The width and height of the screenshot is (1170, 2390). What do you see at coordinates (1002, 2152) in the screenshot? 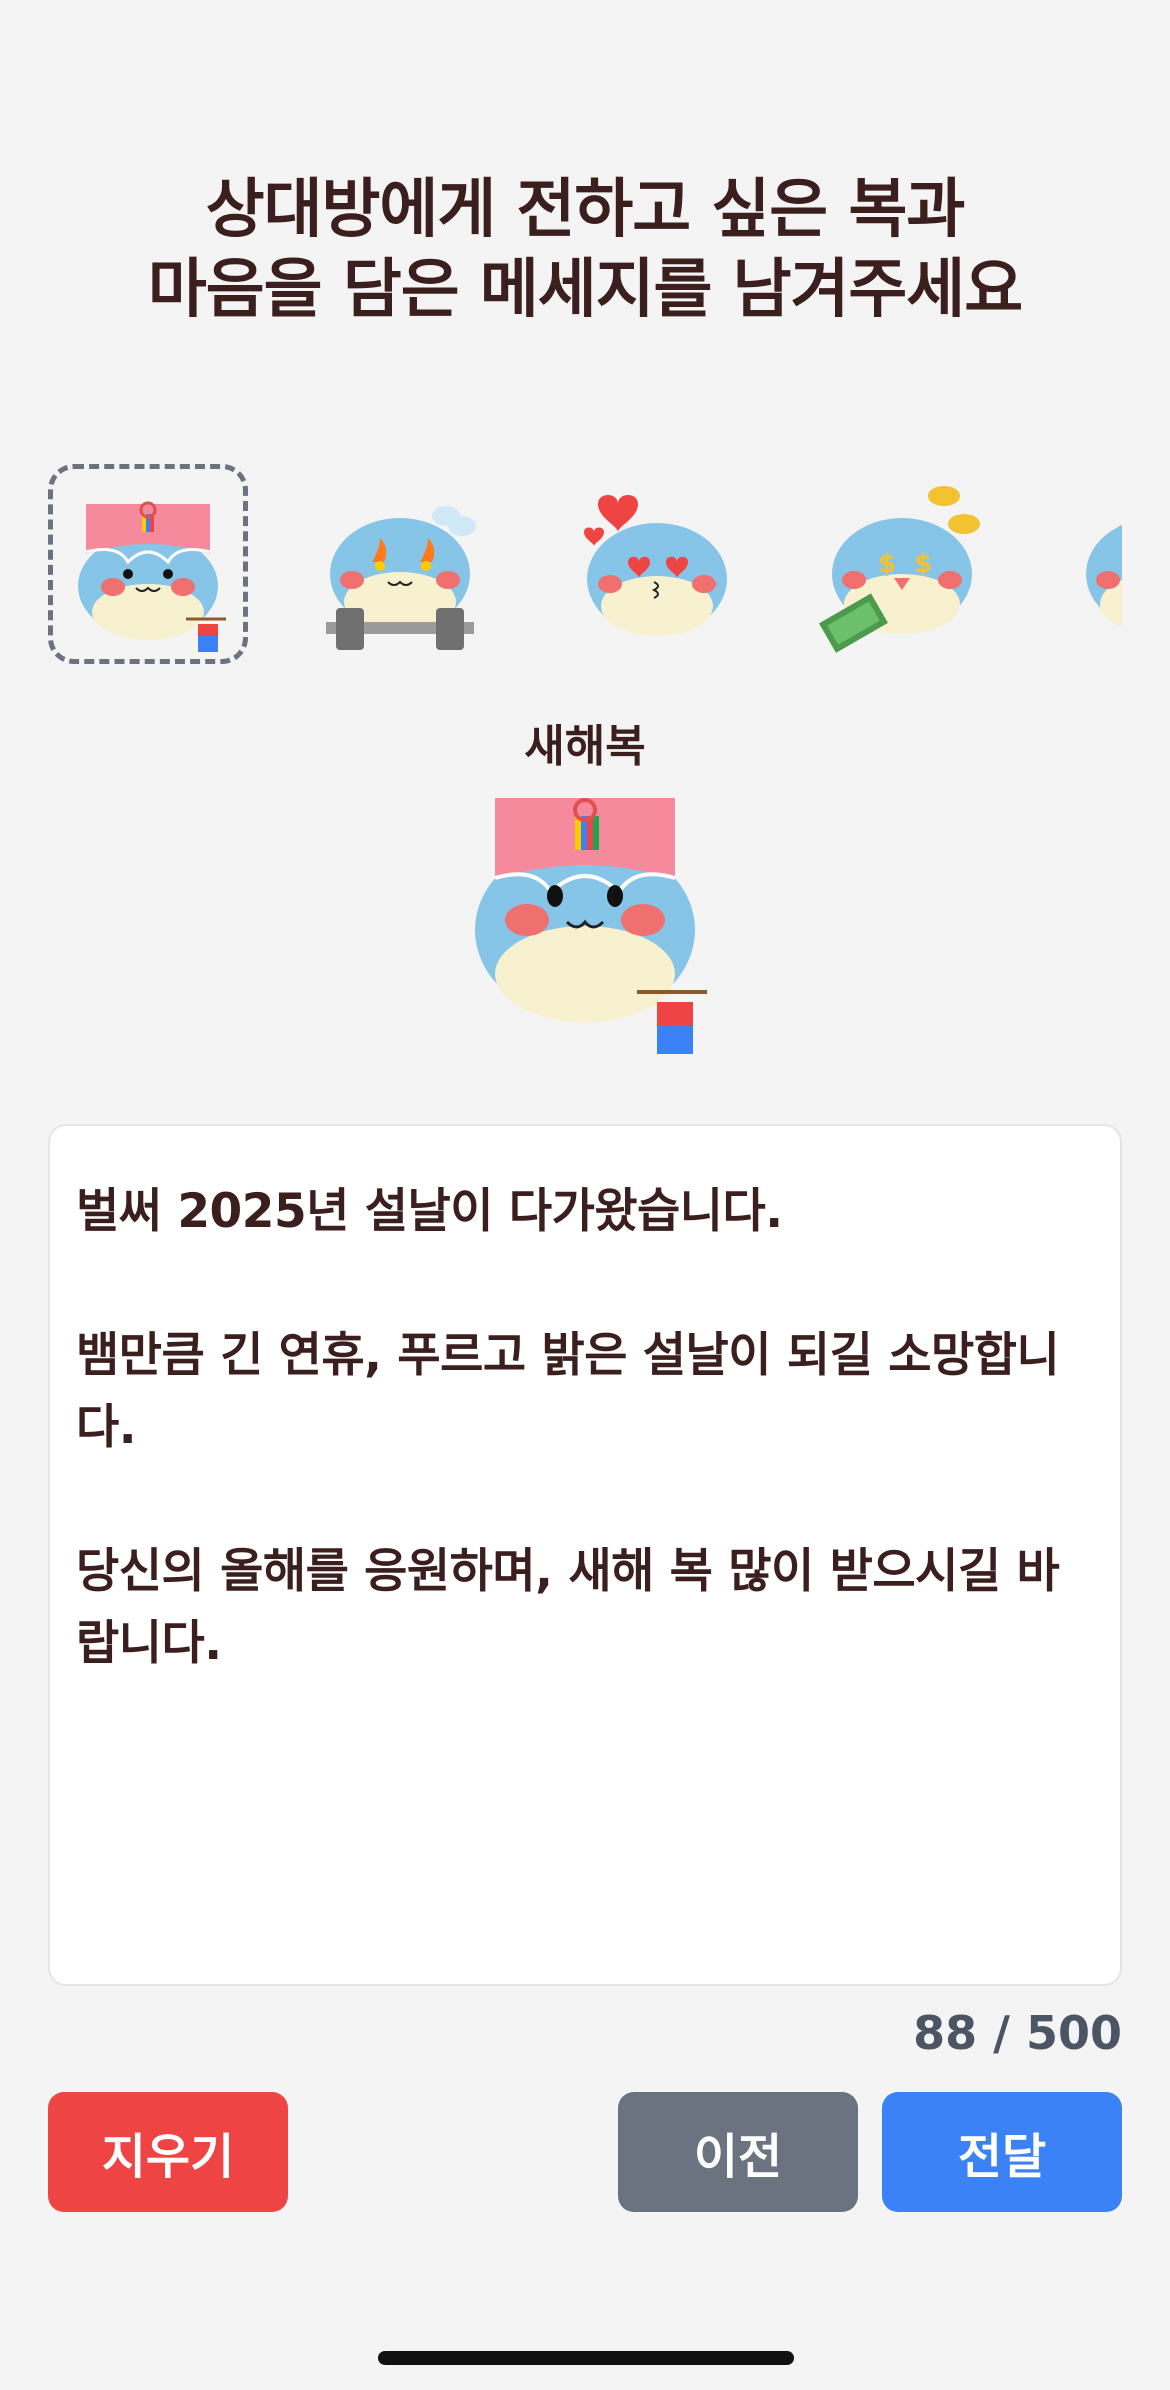
I see `send-button: 전달` at bounding box center [1002, 2152].